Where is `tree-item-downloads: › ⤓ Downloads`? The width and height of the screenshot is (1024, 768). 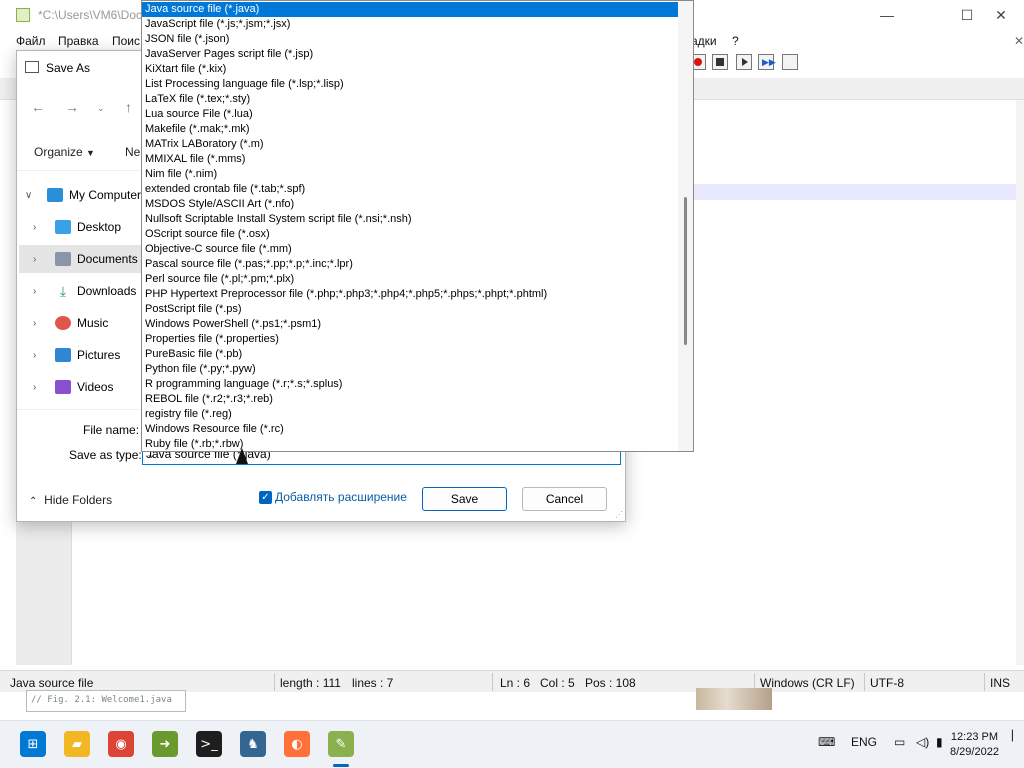
tree-item-downloads: › ⤓ Downloads is located at coordinates (80, 291).